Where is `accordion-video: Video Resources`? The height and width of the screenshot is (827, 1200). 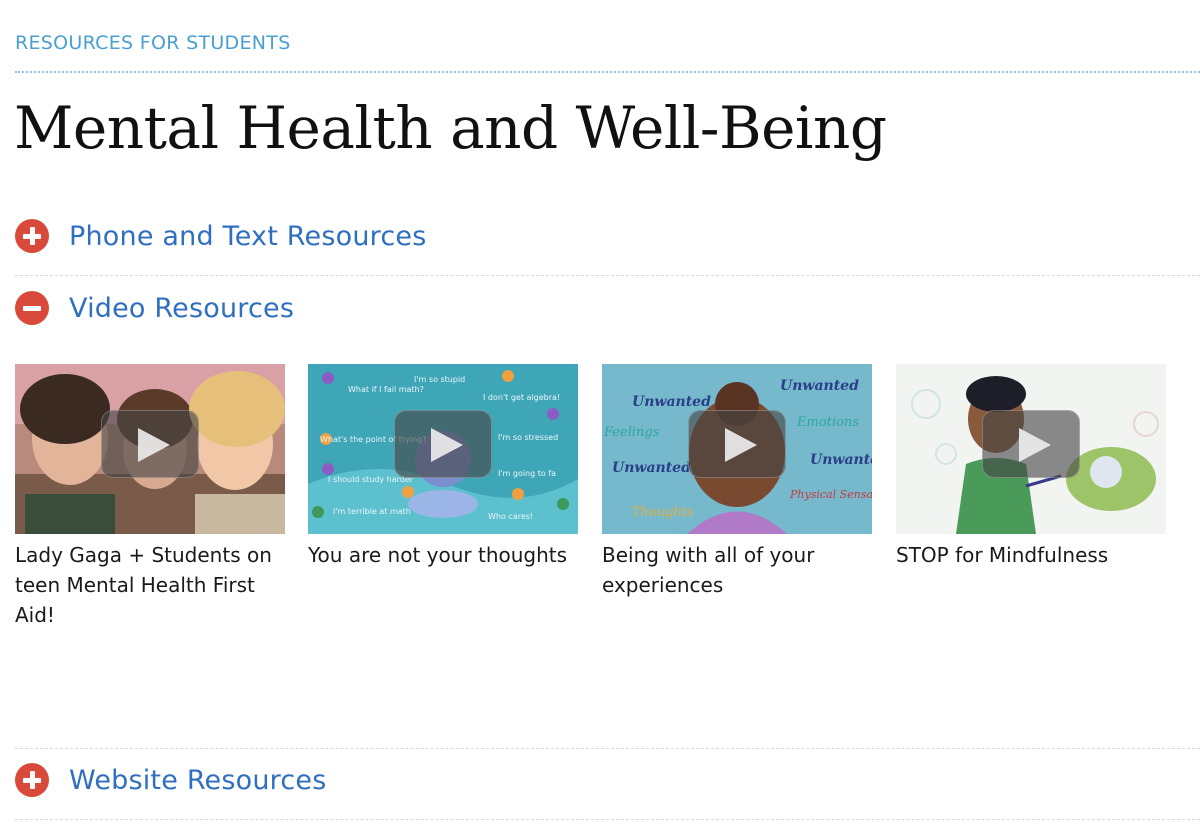 accordion-video: Video Resources is located at coordinates (607, 308).